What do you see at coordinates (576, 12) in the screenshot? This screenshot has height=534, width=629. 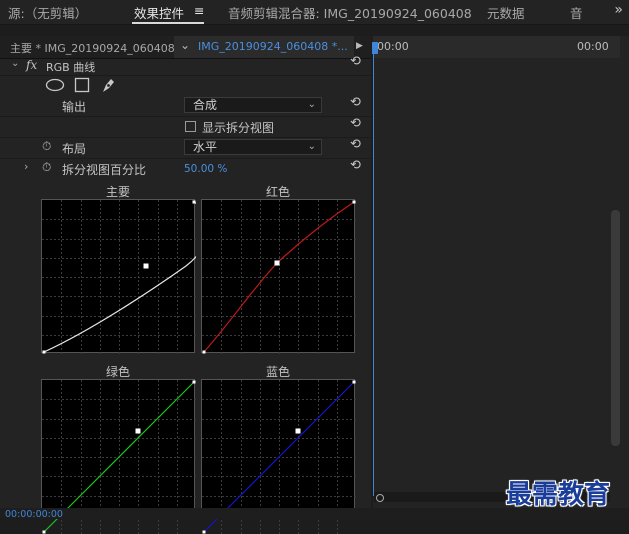 I see `tab-audio-truncated: 音` at bounding box center [576, 12].